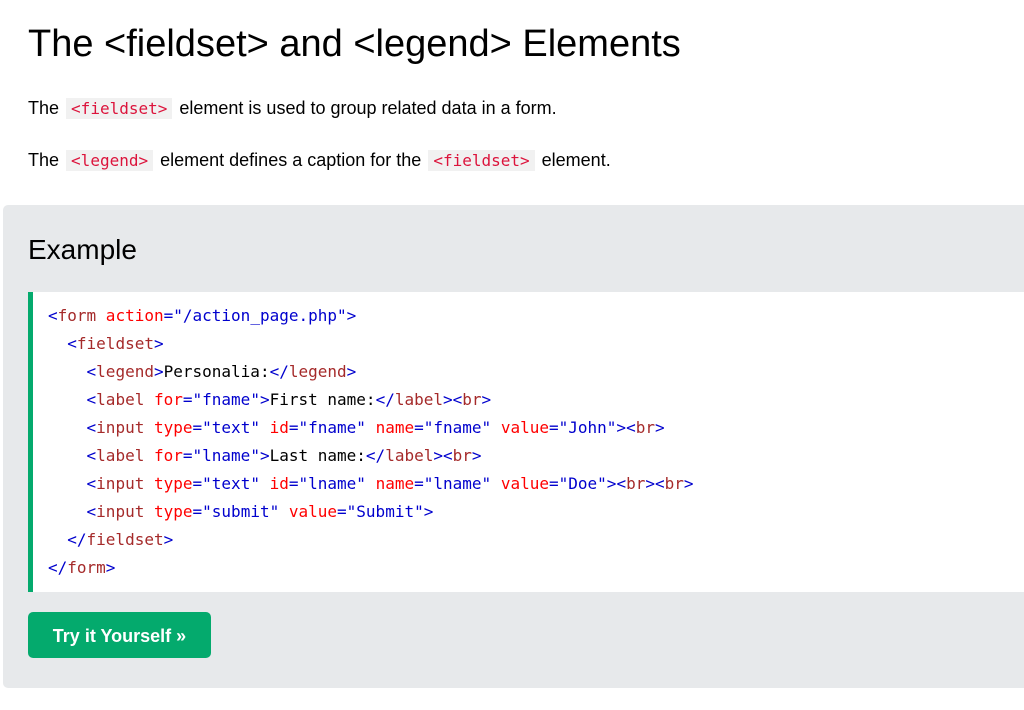  Describe the element at coordinates (576, 160) in the screenshot. I see `intro-text: element.` at that location.